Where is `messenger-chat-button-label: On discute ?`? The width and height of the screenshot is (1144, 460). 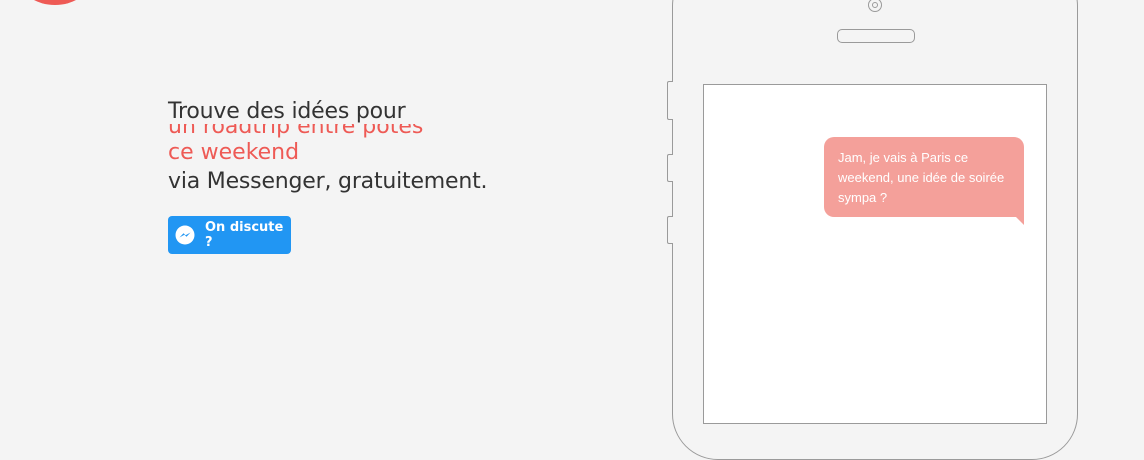
messenger-chat-button-label: On discute ? is located at coordinates (244, 235).